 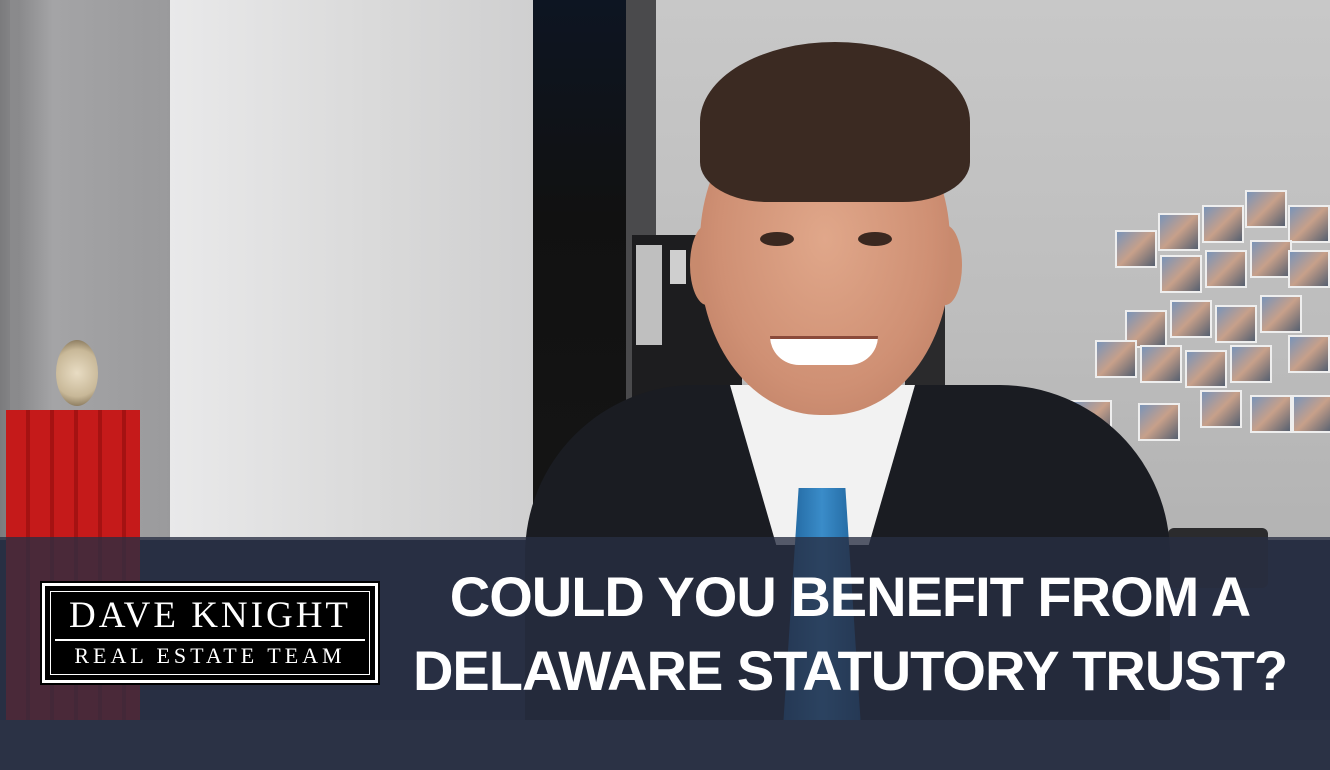 I want to click on logo-subtitle: REAL ESTATE TEAM, so click(x=210, y=655).